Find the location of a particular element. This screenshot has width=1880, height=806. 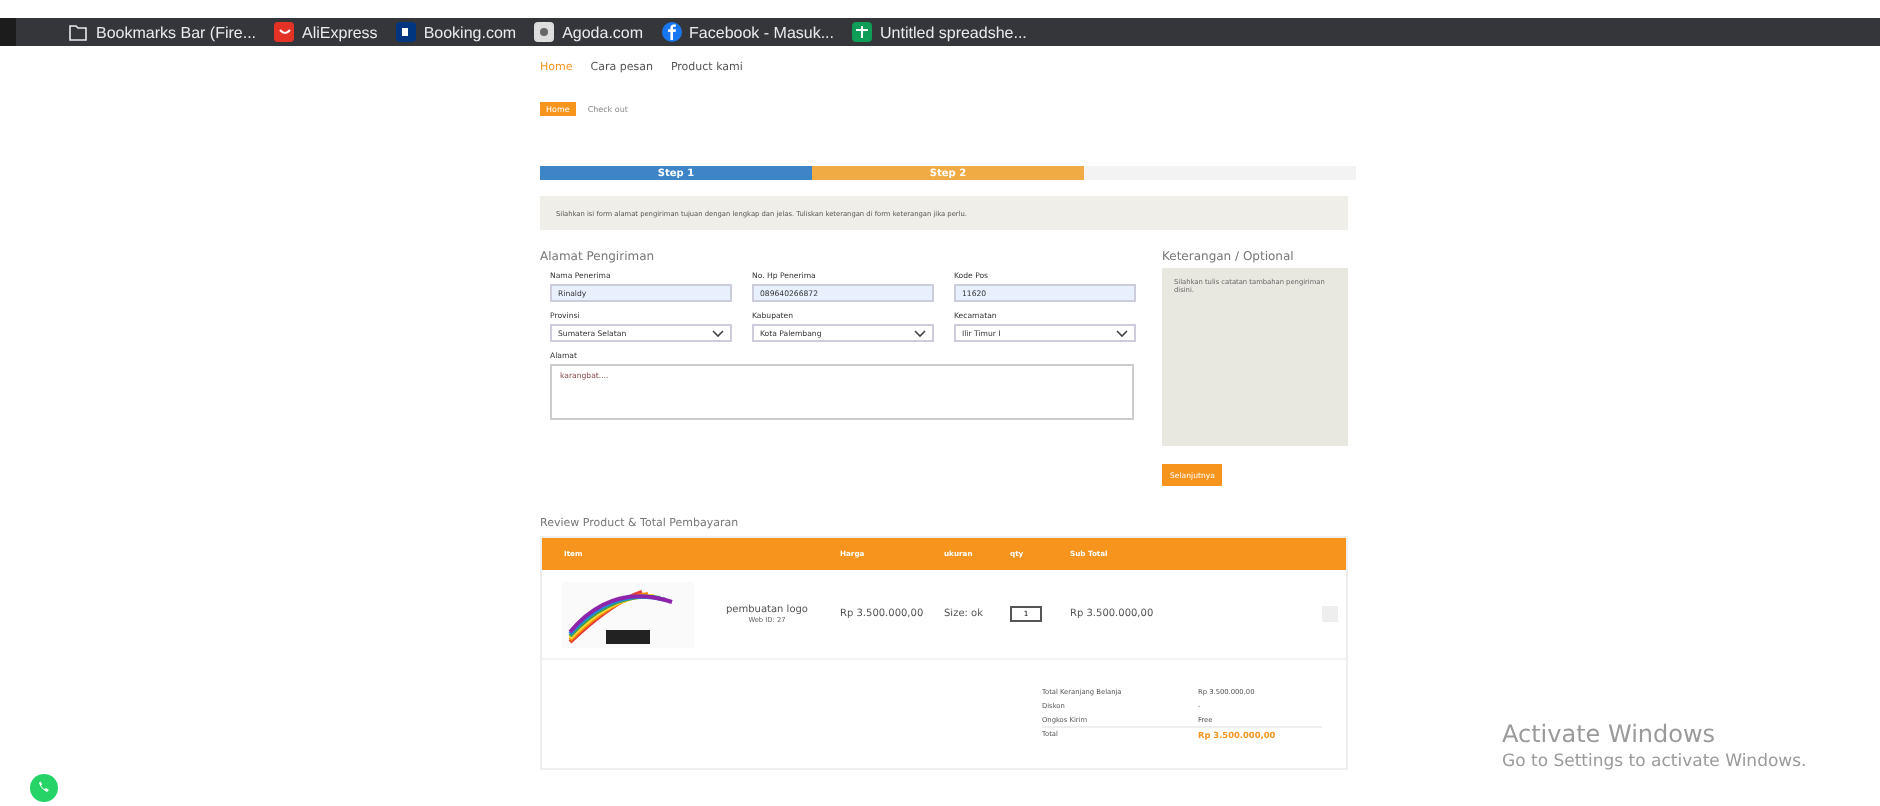

facebook-icon is located at coordinates (671, 32).